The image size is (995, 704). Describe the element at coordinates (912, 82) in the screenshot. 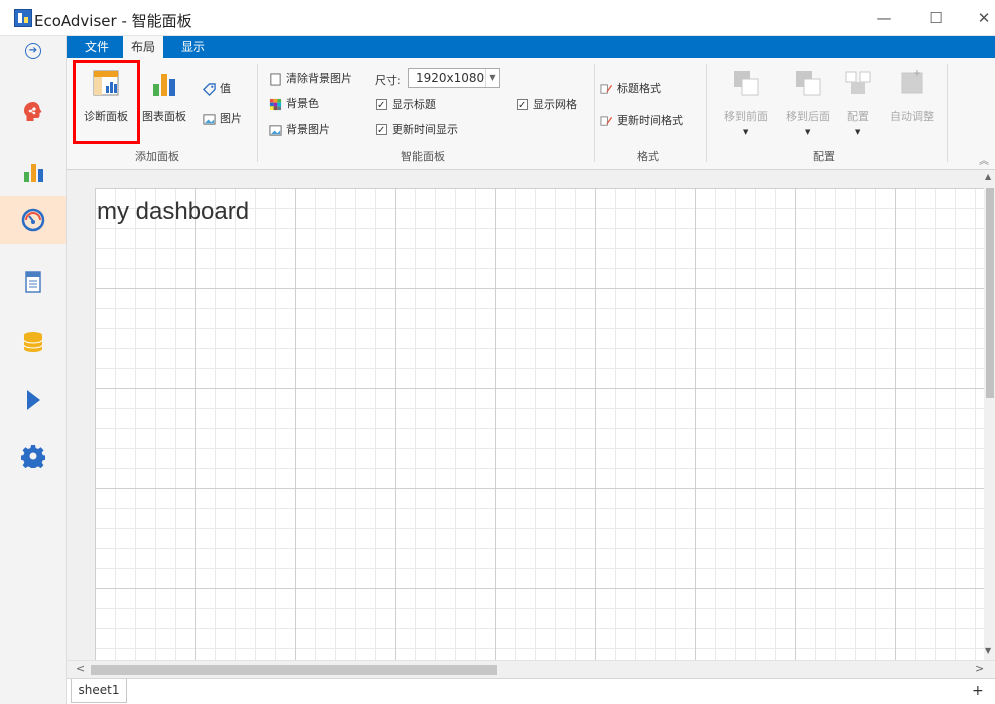

I see `auto-adjust-icon` at that location.